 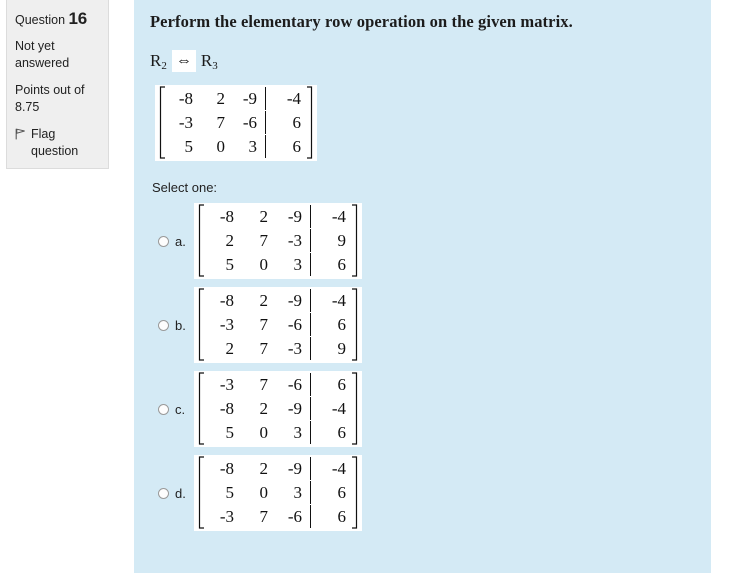 I want to click on option-b-matrix-cell-r2c1: -3, so click(x=226, y=324).